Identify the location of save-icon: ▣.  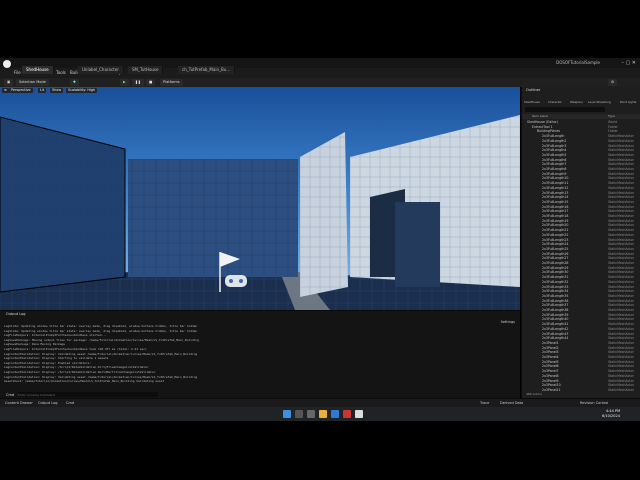
(9, 82).